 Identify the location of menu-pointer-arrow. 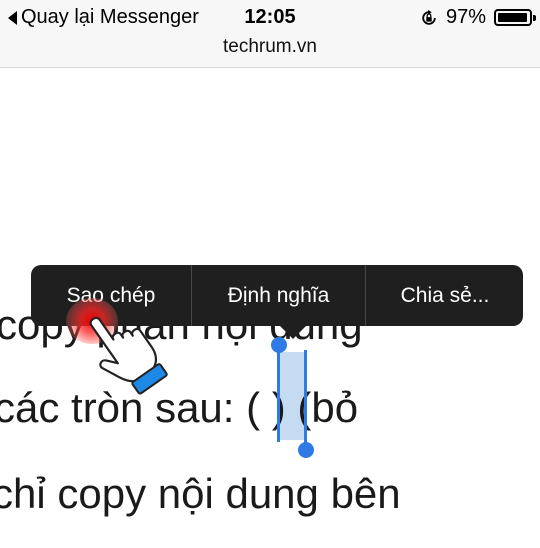
(293, 332).